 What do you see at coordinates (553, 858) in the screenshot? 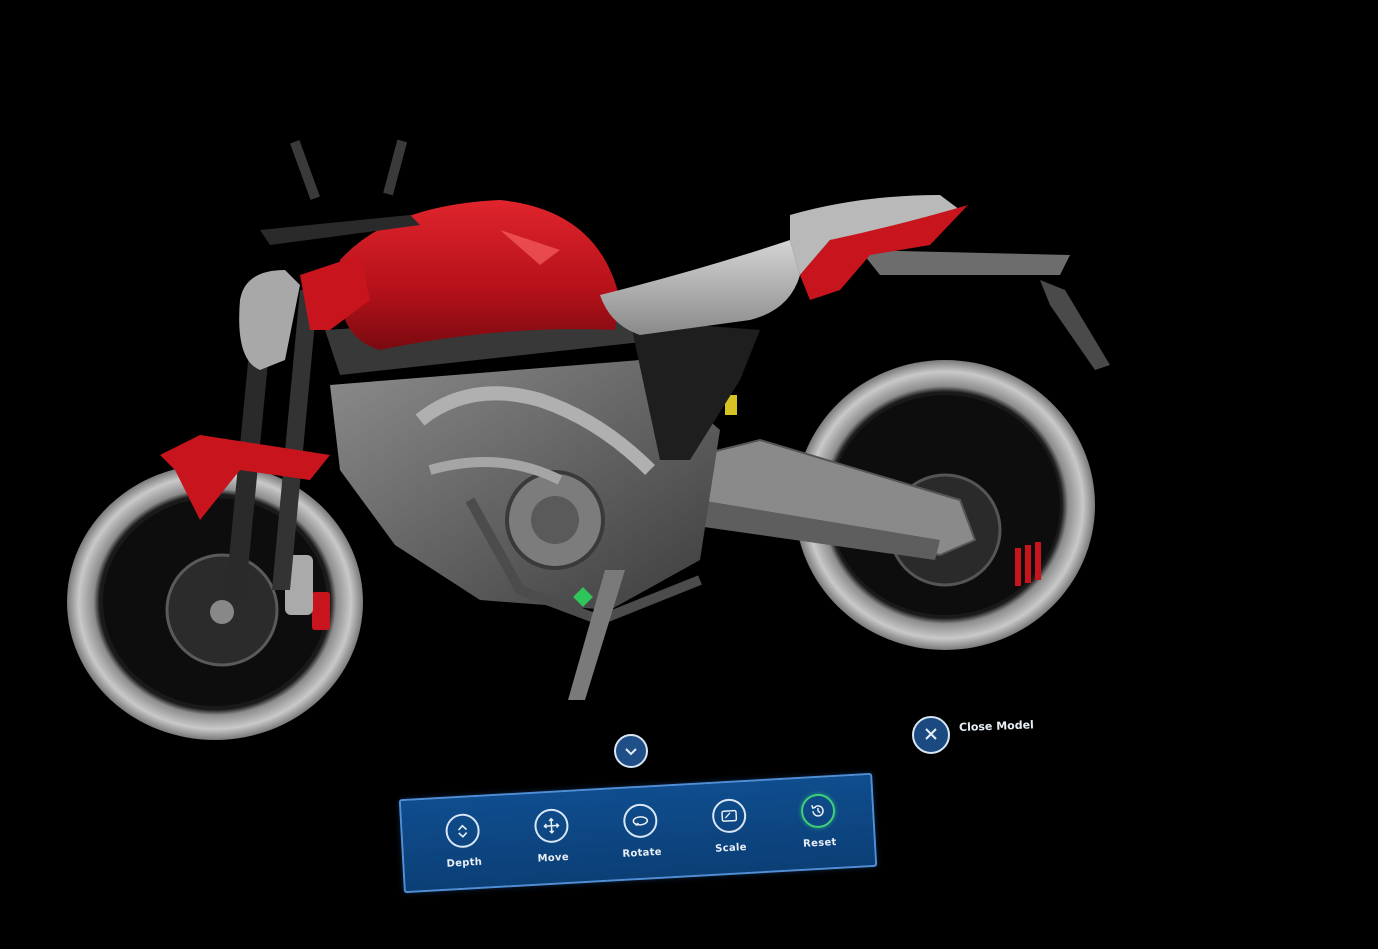
I see `move-label: Move` at bounding box center [553, 858].